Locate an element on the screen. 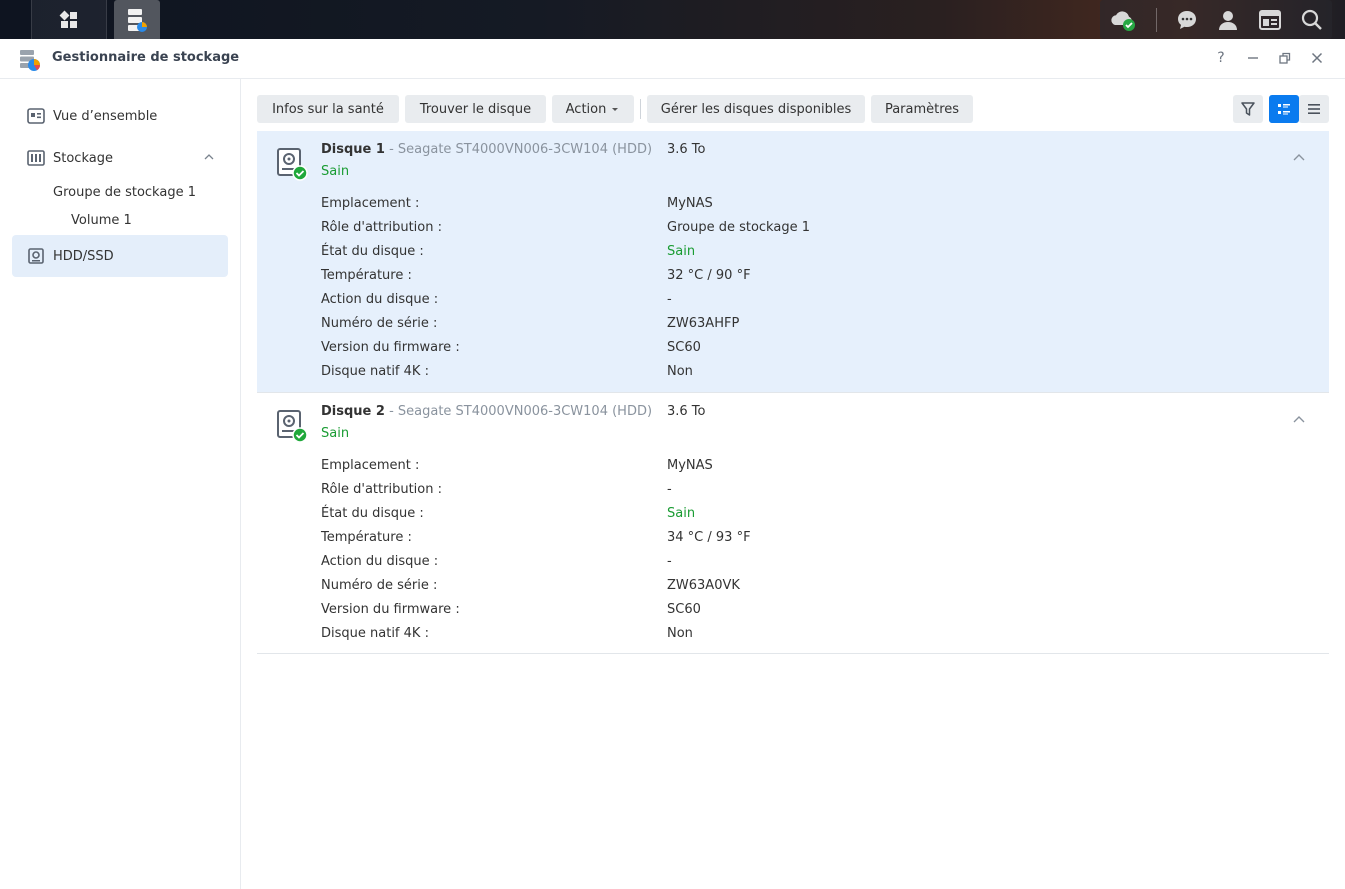 Image resolution: width=1345 pixels, height=889 pixels. field-value: 34 °C / 93 °F is located at coordinates (709, 537).